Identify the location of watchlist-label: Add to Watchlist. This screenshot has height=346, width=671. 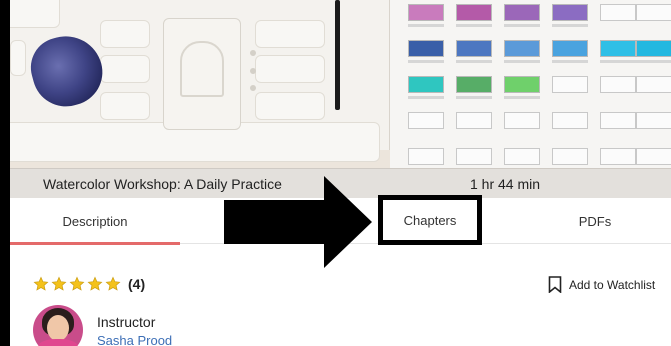
(612, 284).